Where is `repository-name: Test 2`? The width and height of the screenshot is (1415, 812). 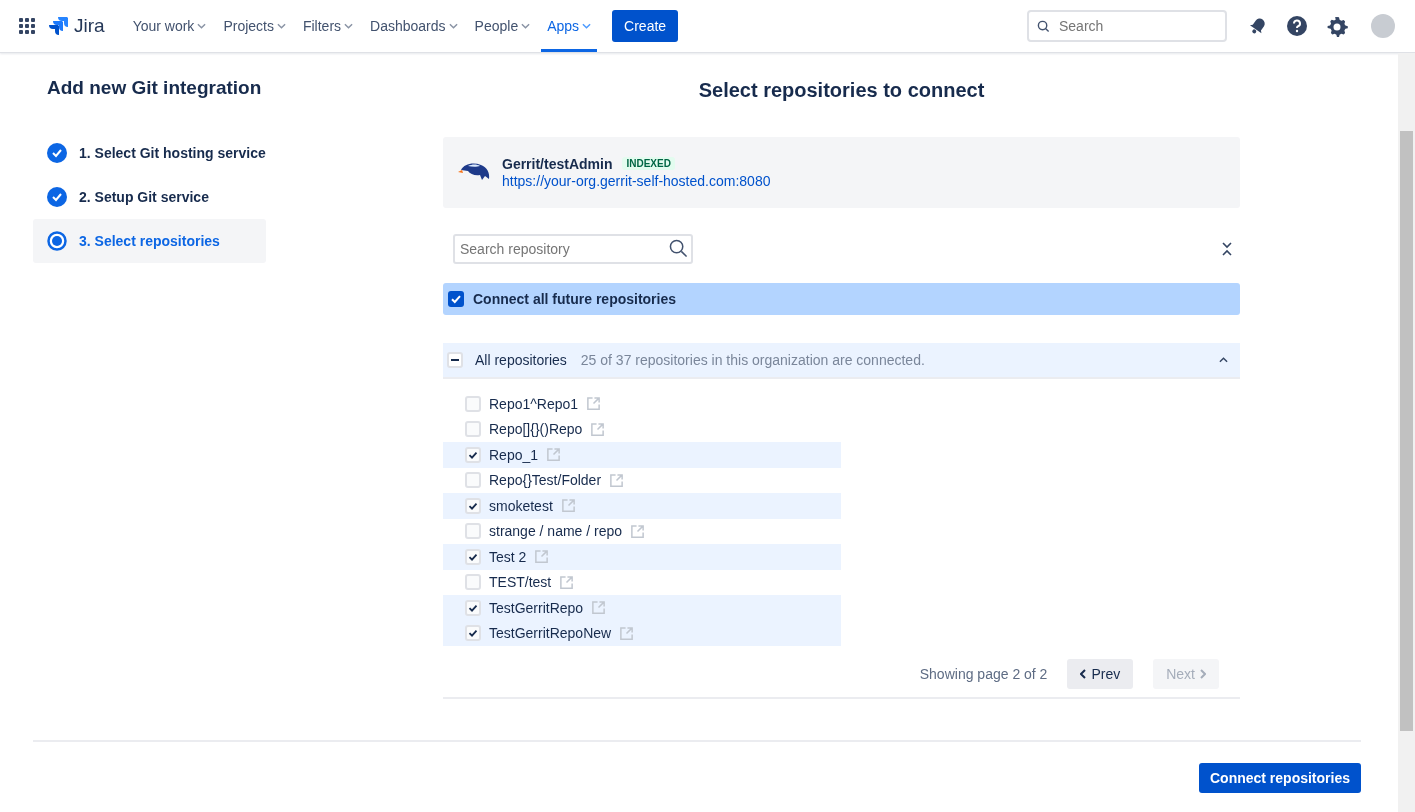 repository-name: Test 2 is located at coordinates (508, 556).